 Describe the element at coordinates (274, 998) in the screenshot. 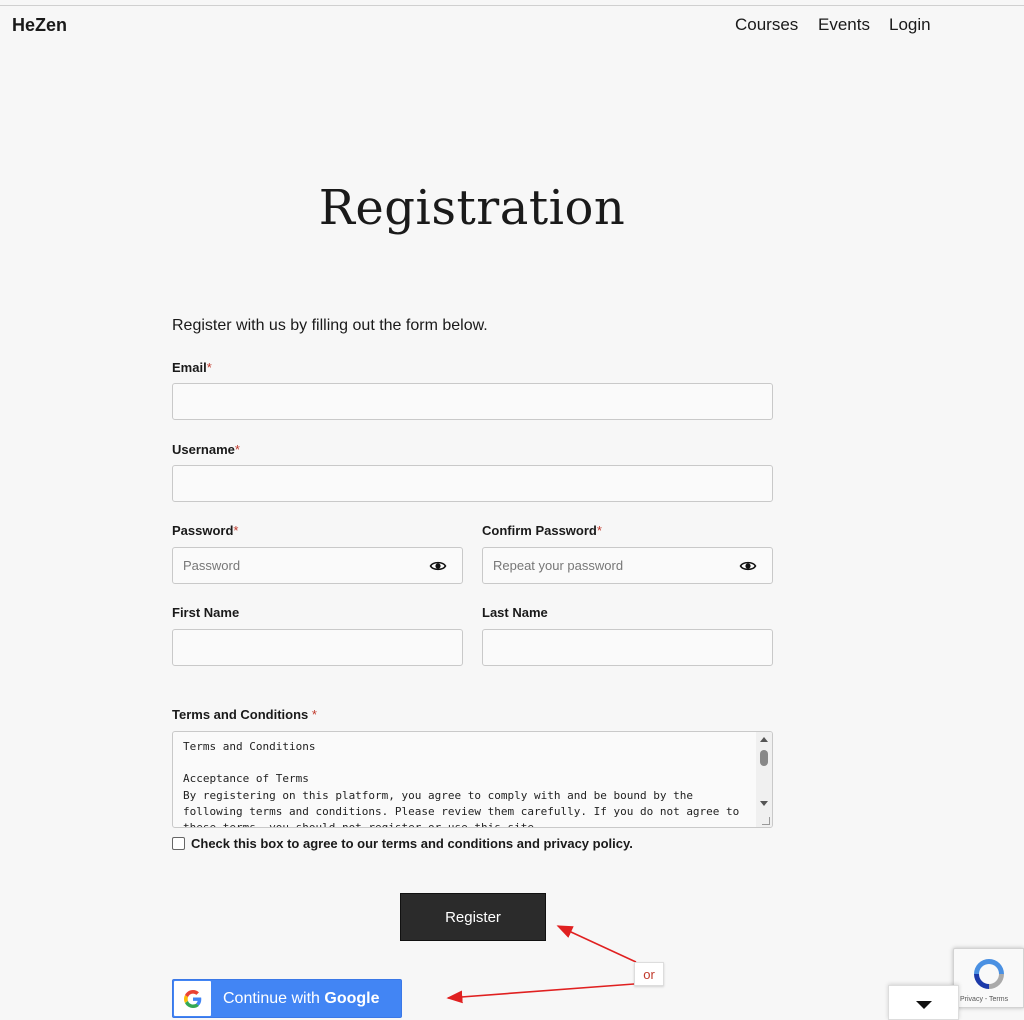

I see `google-button-prefix: Continue with` at that location.